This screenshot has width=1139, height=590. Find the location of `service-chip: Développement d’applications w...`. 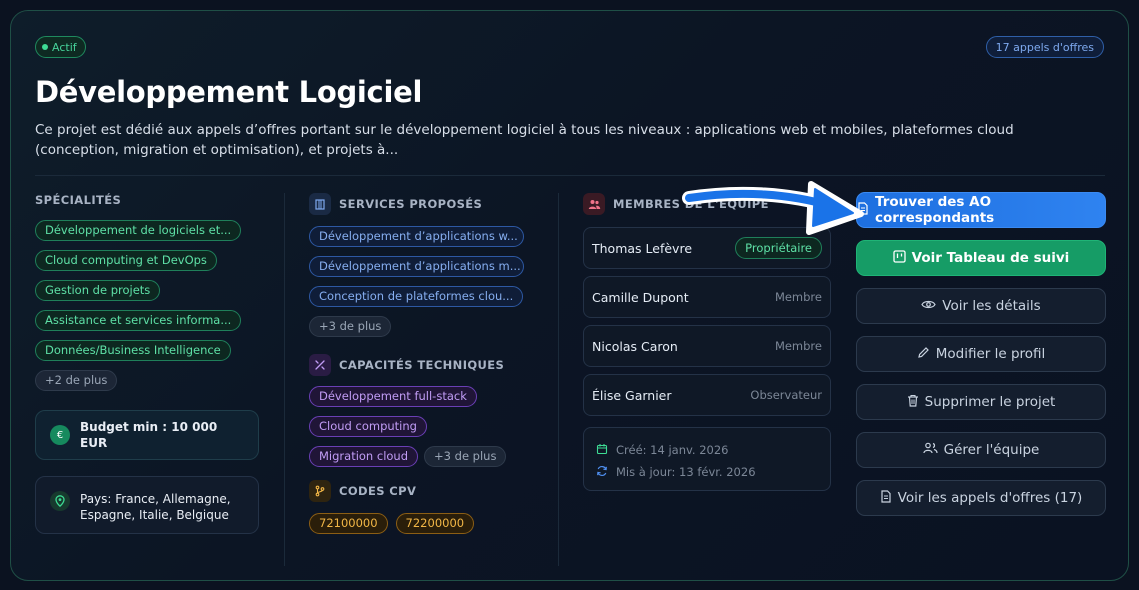

service-chip: Développement d’applications w... is located at coordinates (416, 236).